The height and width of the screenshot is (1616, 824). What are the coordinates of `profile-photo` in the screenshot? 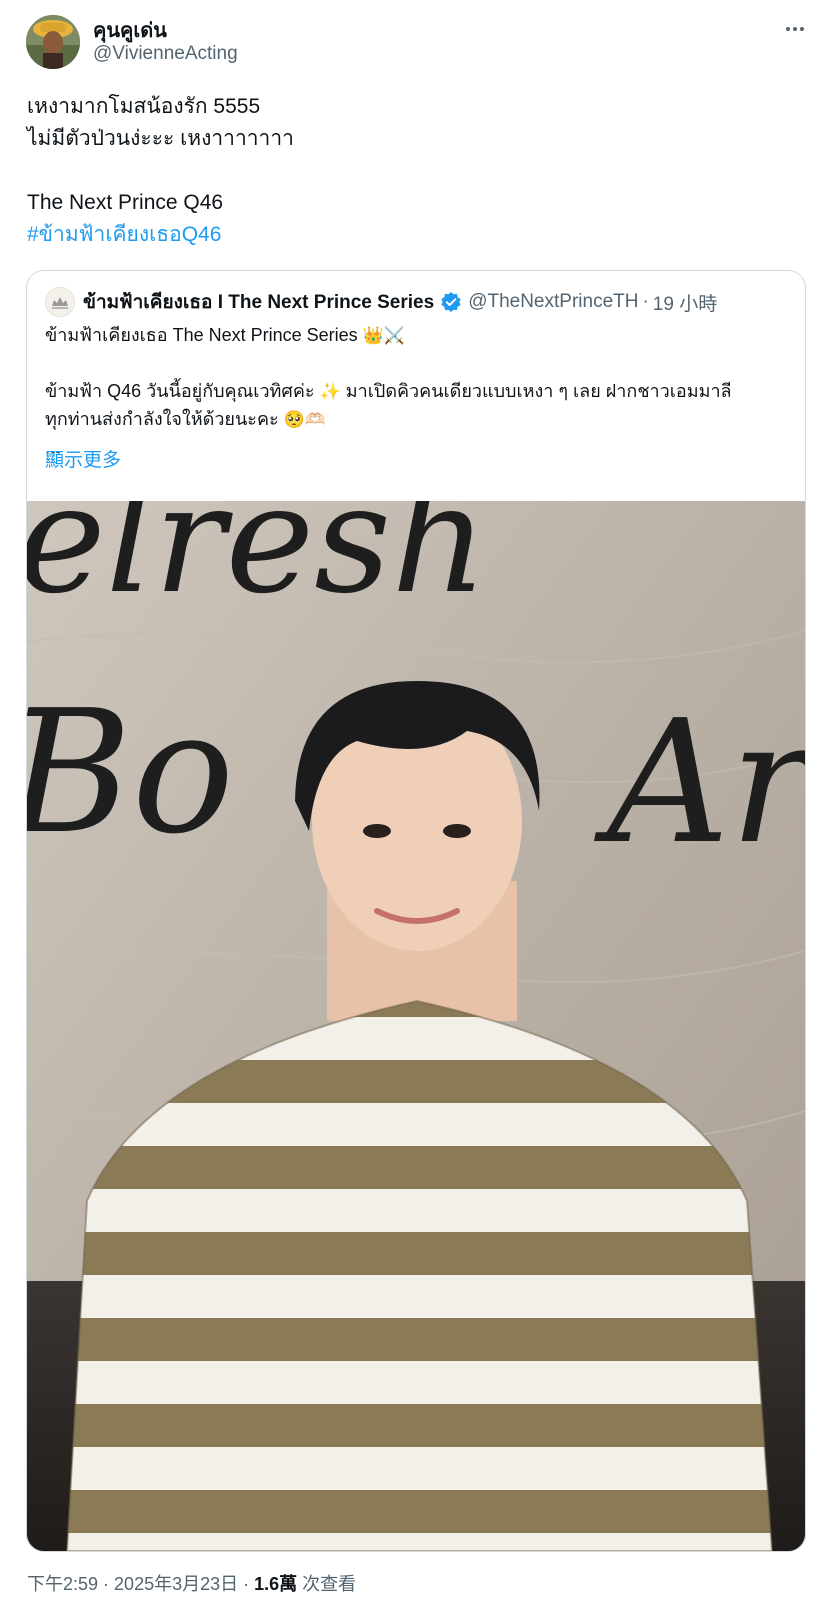 It's located at (53, 42).